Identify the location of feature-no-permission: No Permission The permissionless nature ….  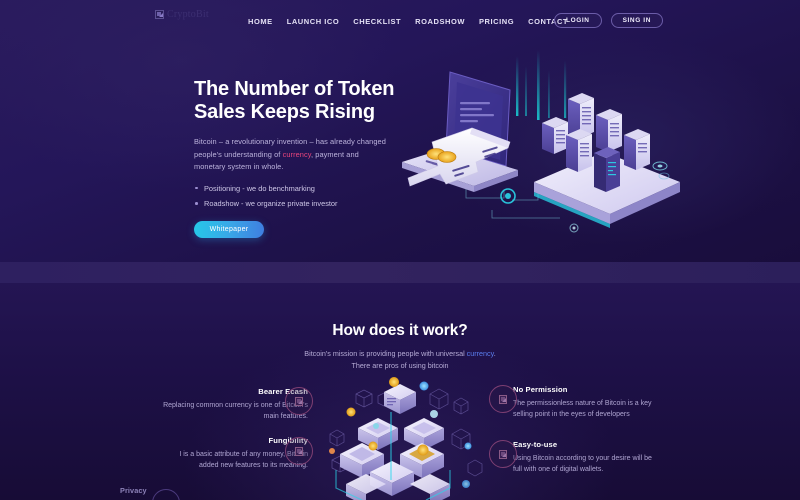
(587, 403).